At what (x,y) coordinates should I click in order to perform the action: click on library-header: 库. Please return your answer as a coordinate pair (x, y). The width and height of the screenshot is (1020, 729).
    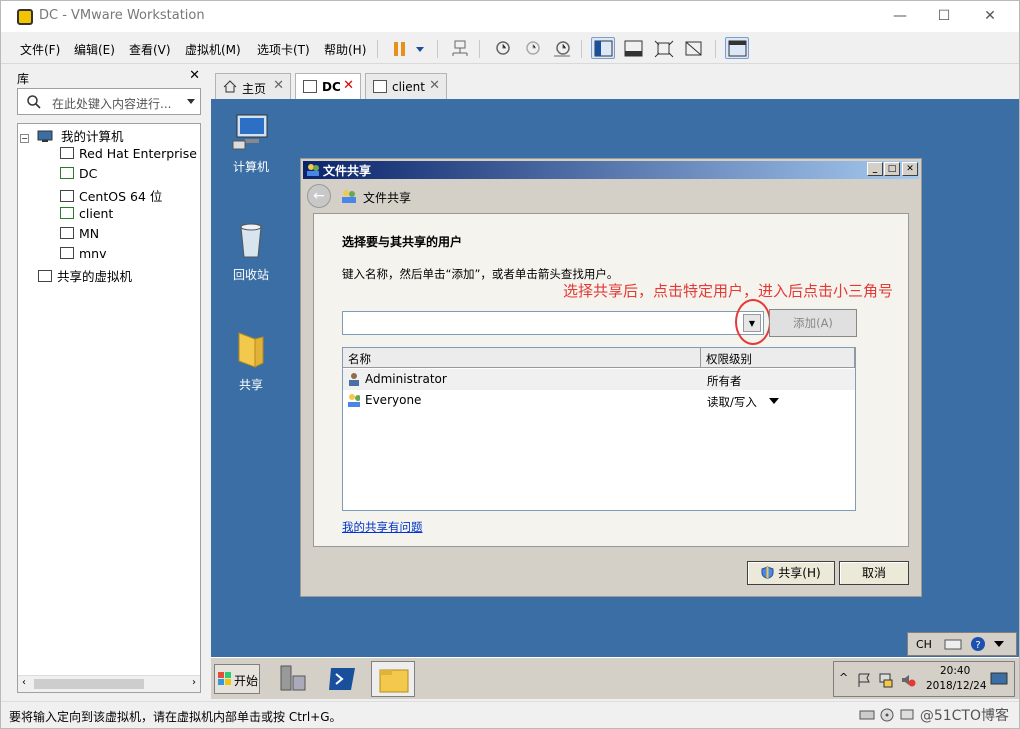
    Looking at the image, I should click on (23, 79).